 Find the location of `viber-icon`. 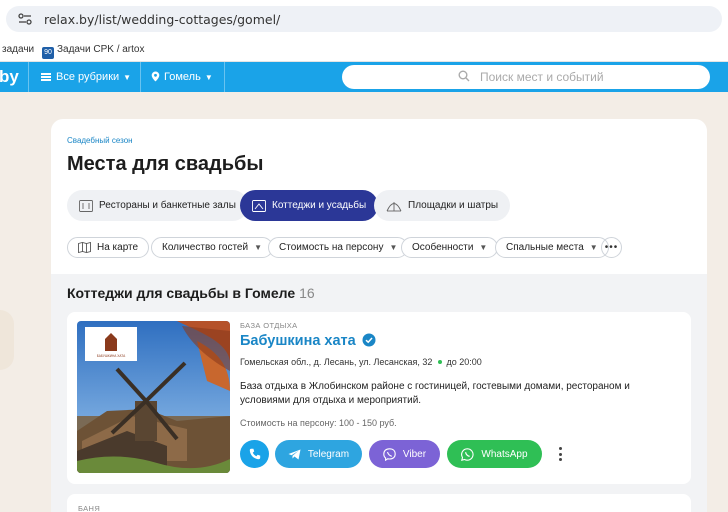

viber-icon is located at coordinates (389, 454).